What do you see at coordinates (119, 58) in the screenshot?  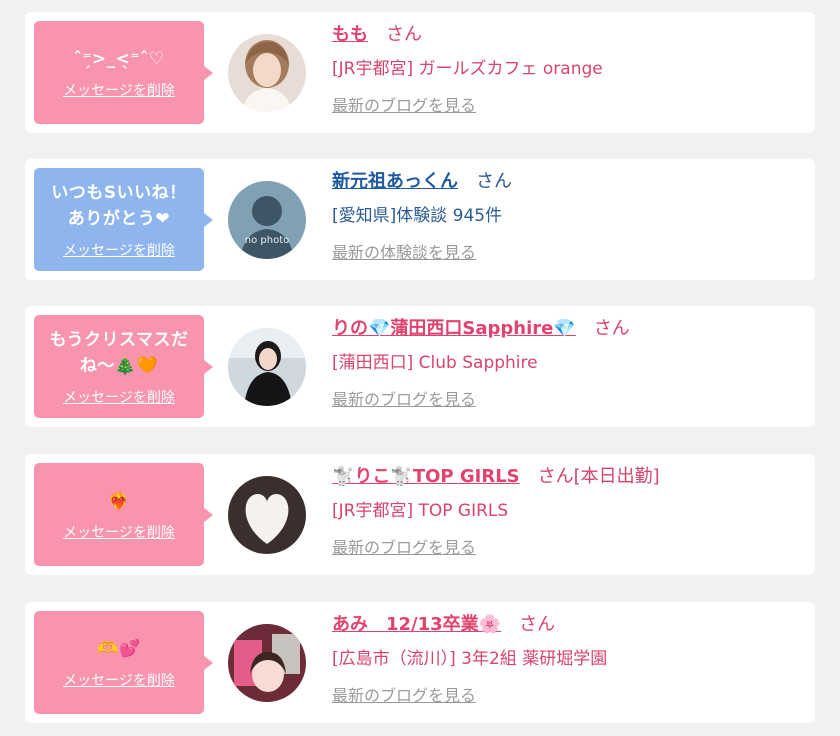 I see `message-text: ˆ⁼̗>_<̖⁼ˆ♡` at bounding box center [119, 58].